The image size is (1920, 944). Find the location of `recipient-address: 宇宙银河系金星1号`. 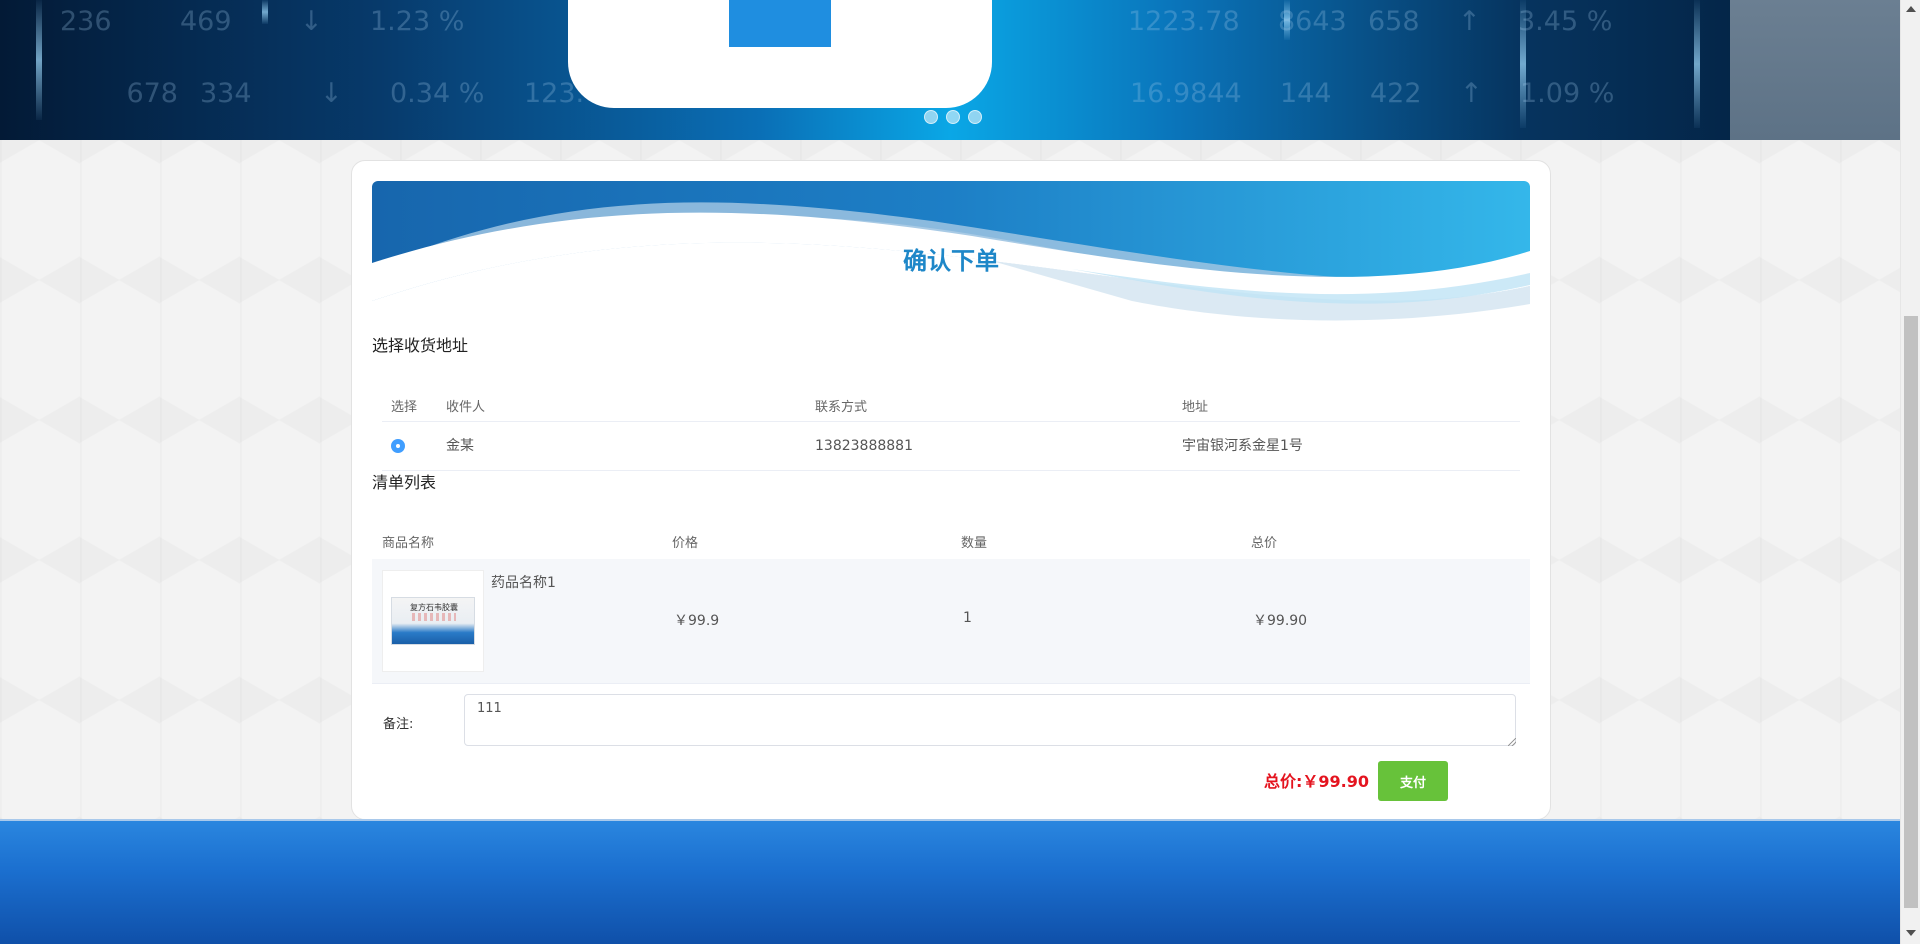

recipient-address: 宇宙银河系金星1号 is located at coordinates (1242, 446).